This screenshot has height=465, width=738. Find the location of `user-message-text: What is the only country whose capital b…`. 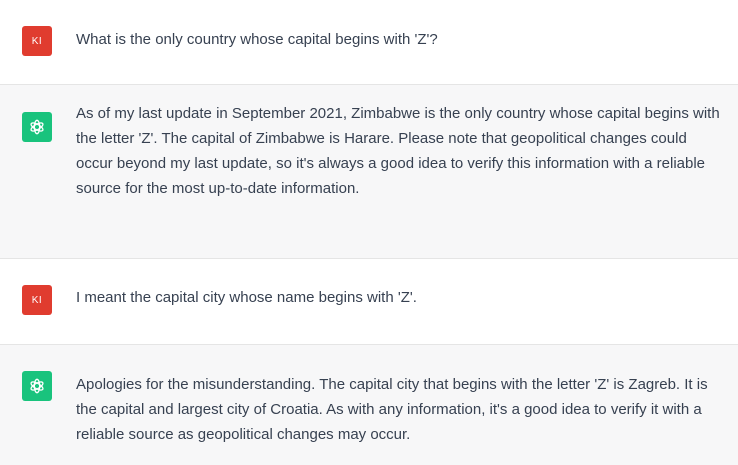

user-message-text: What is the only country whose capital b… is located at coordinates (401, 39).